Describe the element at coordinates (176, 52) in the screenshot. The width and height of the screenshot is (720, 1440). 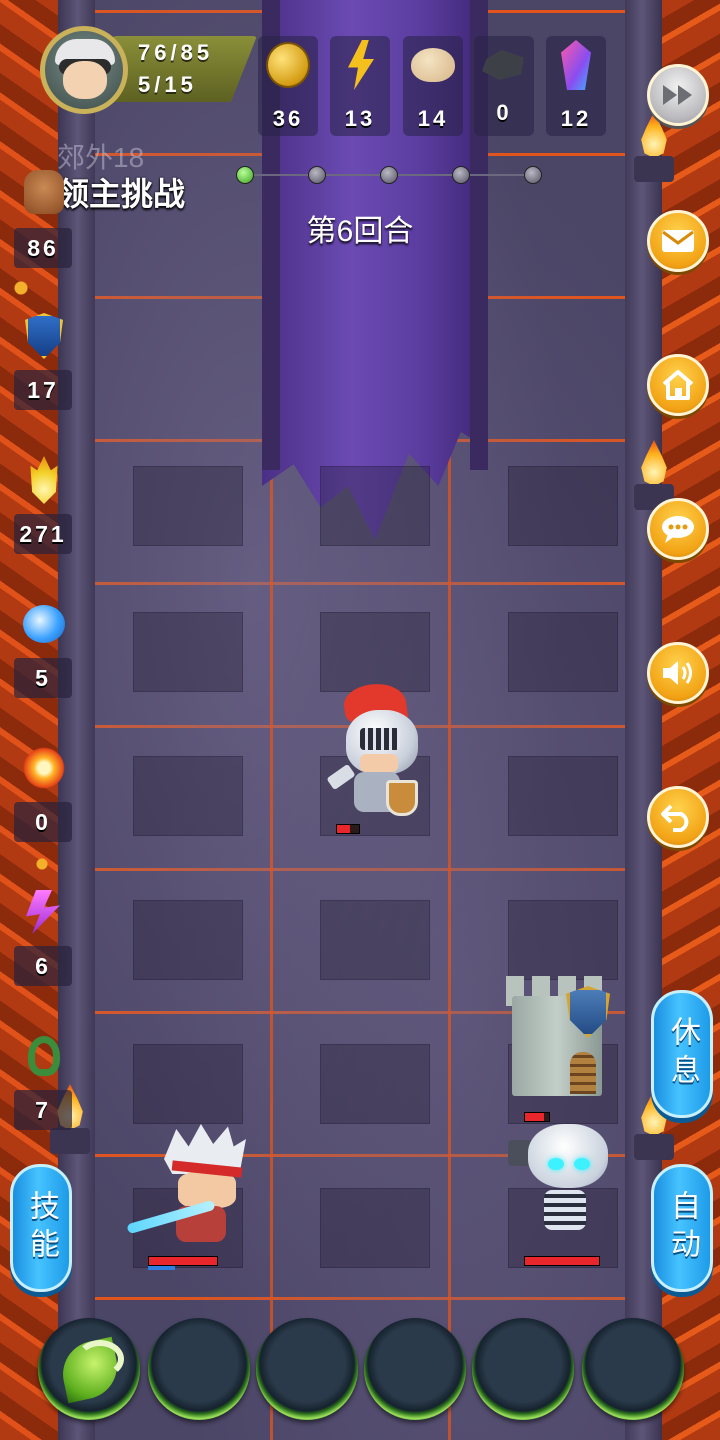
I see `hp-value: 76/85` at that location.